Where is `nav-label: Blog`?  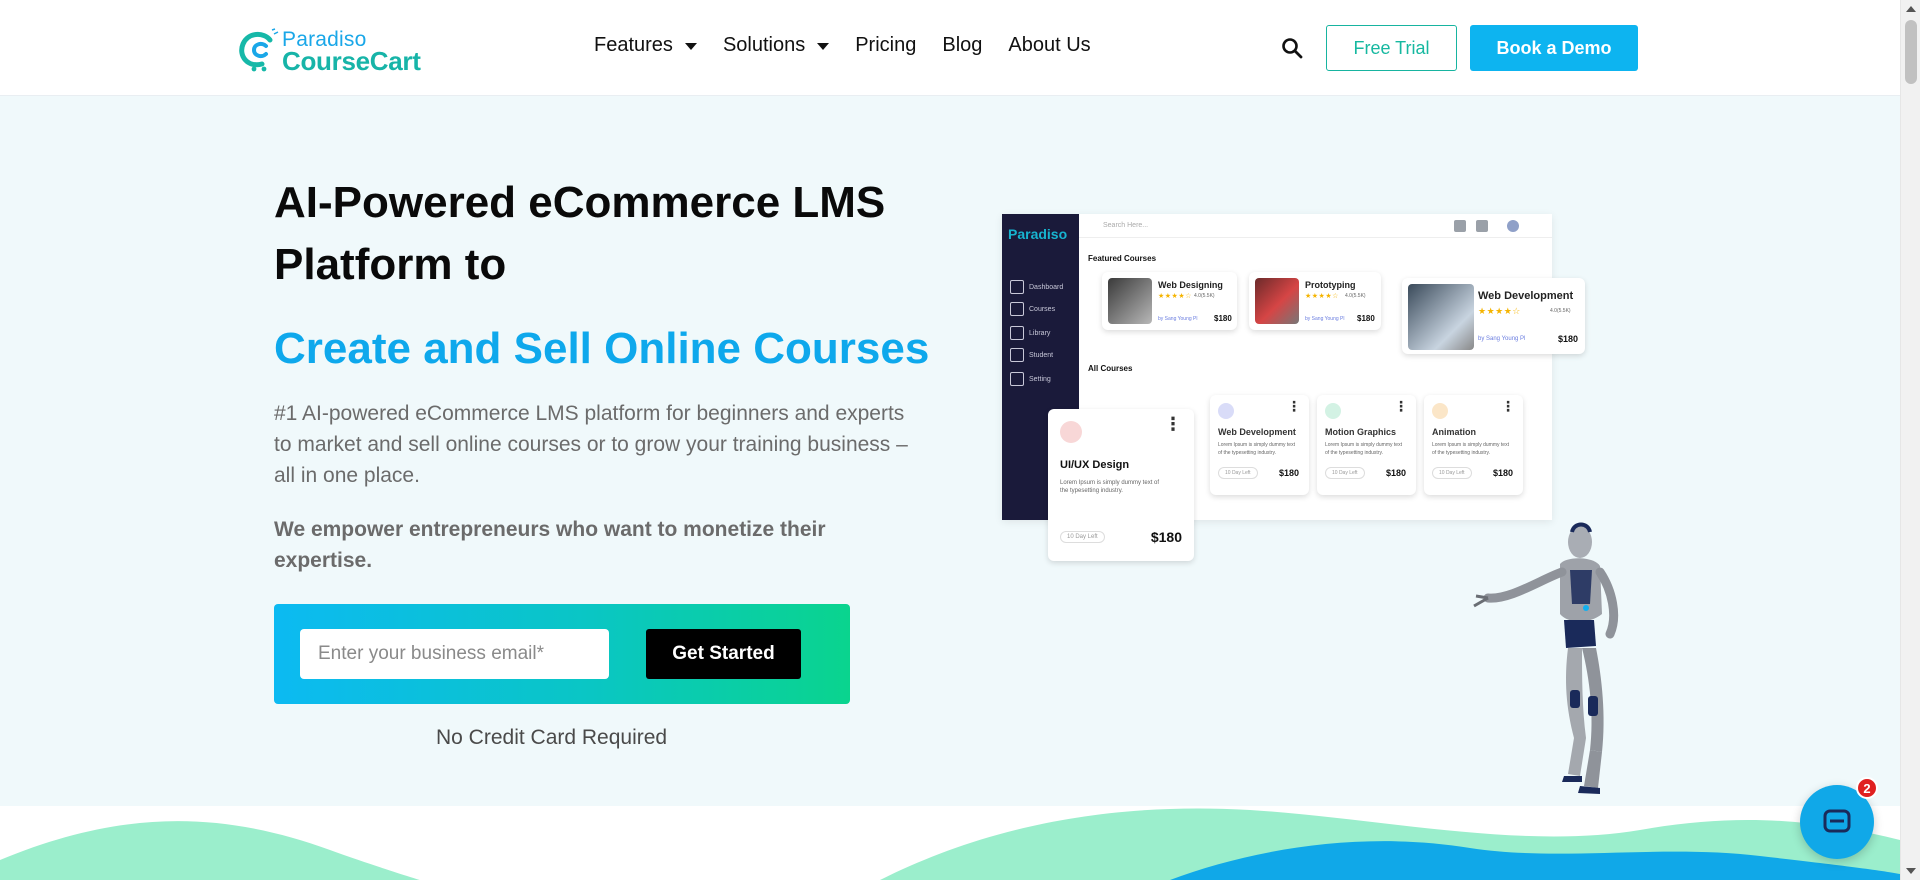
nav-label: Blog is located at coordinates (962, 45).